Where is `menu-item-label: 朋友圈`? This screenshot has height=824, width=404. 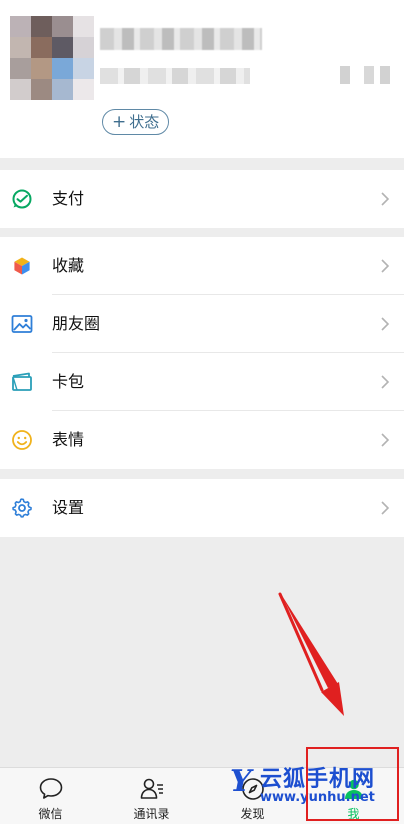
menu-item-label: 朋友圈 is located at coordinates (76, 323).